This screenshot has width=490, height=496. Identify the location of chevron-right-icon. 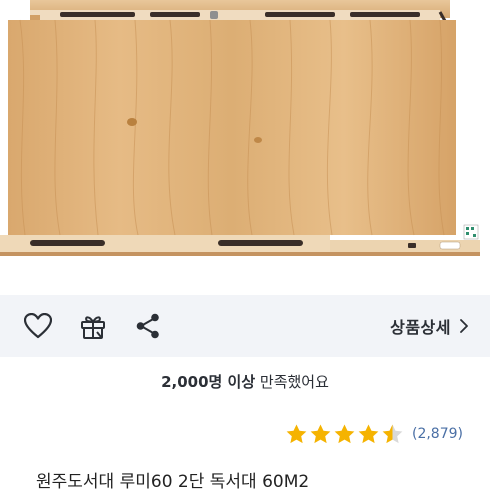
(464, 326).